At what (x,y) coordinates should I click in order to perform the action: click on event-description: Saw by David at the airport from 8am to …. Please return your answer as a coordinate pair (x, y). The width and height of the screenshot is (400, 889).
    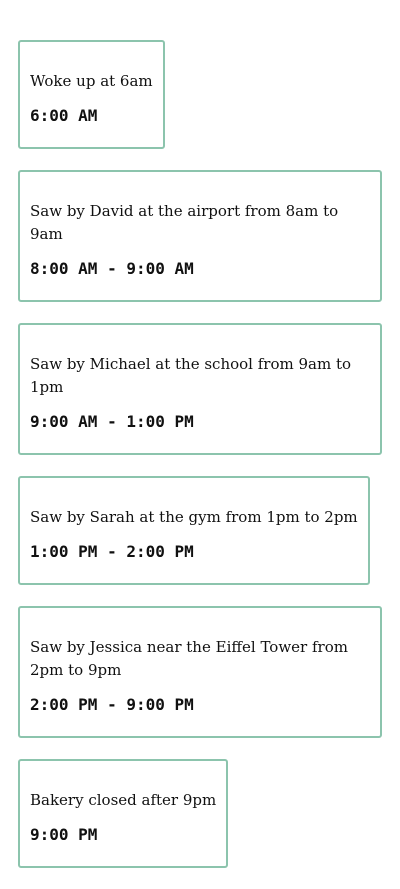
    Looking at the image, I should click on (184, 222).